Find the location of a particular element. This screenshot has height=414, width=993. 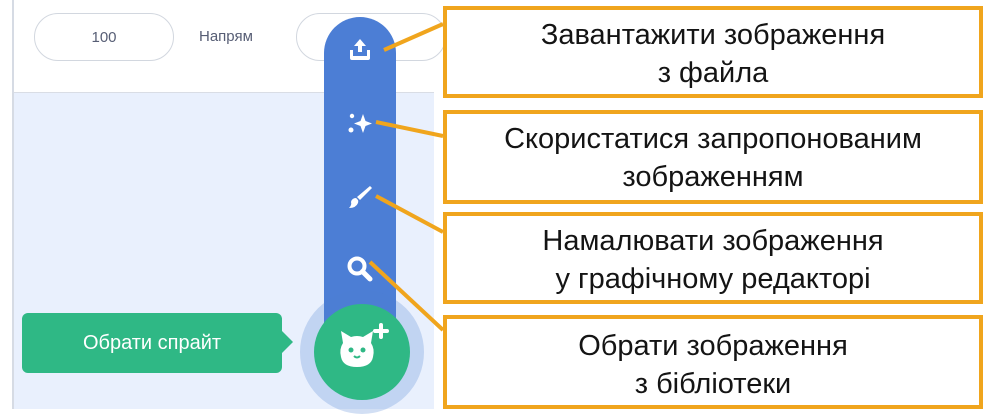

callout-paint-line1: Намалювати зображення is located at coordinates (713, 241).